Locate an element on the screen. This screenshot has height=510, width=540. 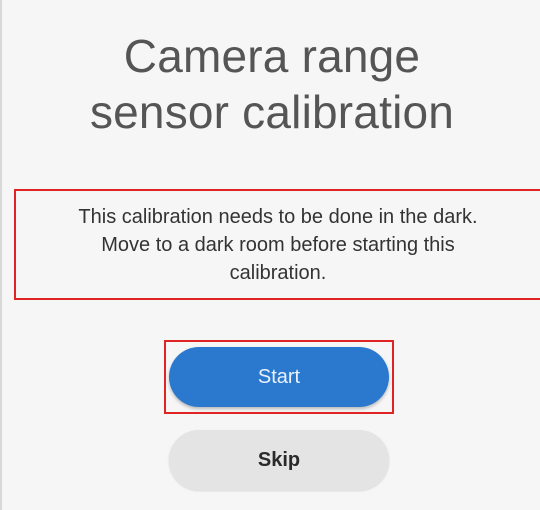
page-title-line-2: sensor calibration is located at coordinates (272, 112).